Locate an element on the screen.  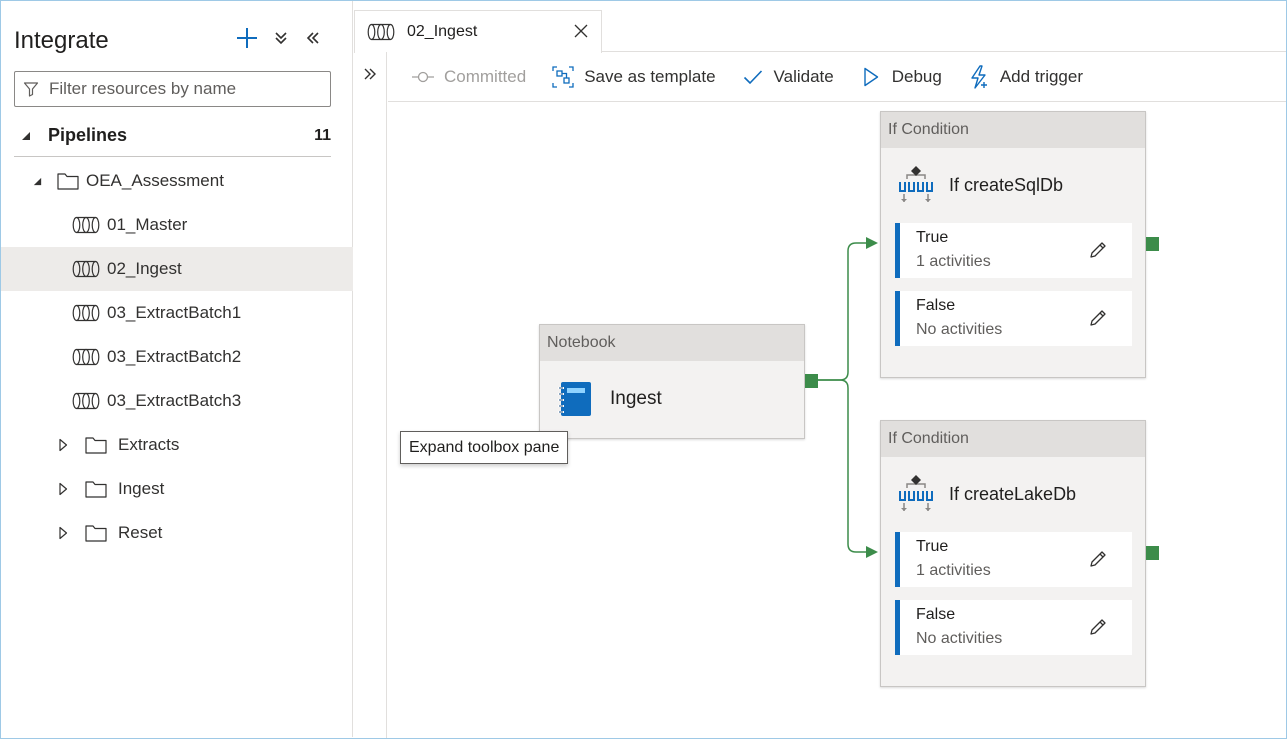
activity-name: Ingest is located at coordinates (636, 398).